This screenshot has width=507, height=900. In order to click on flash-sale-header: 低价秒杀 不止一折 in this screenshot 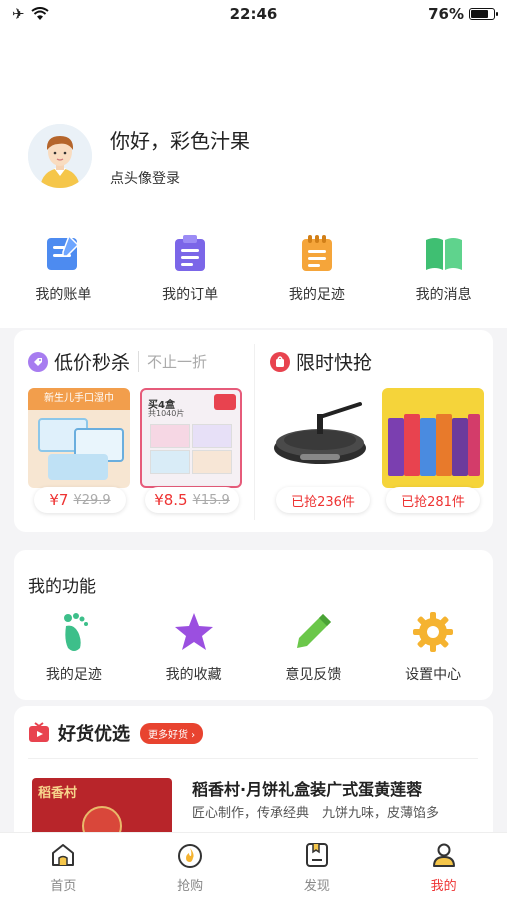, I will do `click(117, 361)`.